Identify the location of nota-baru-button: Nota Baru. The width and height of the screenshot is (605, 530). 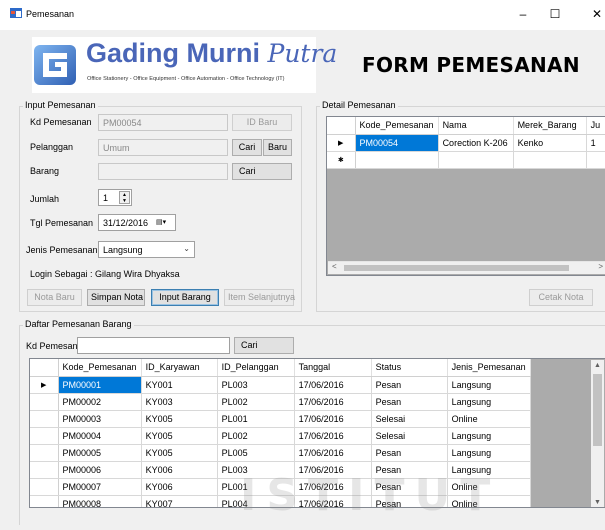
(54, 297).